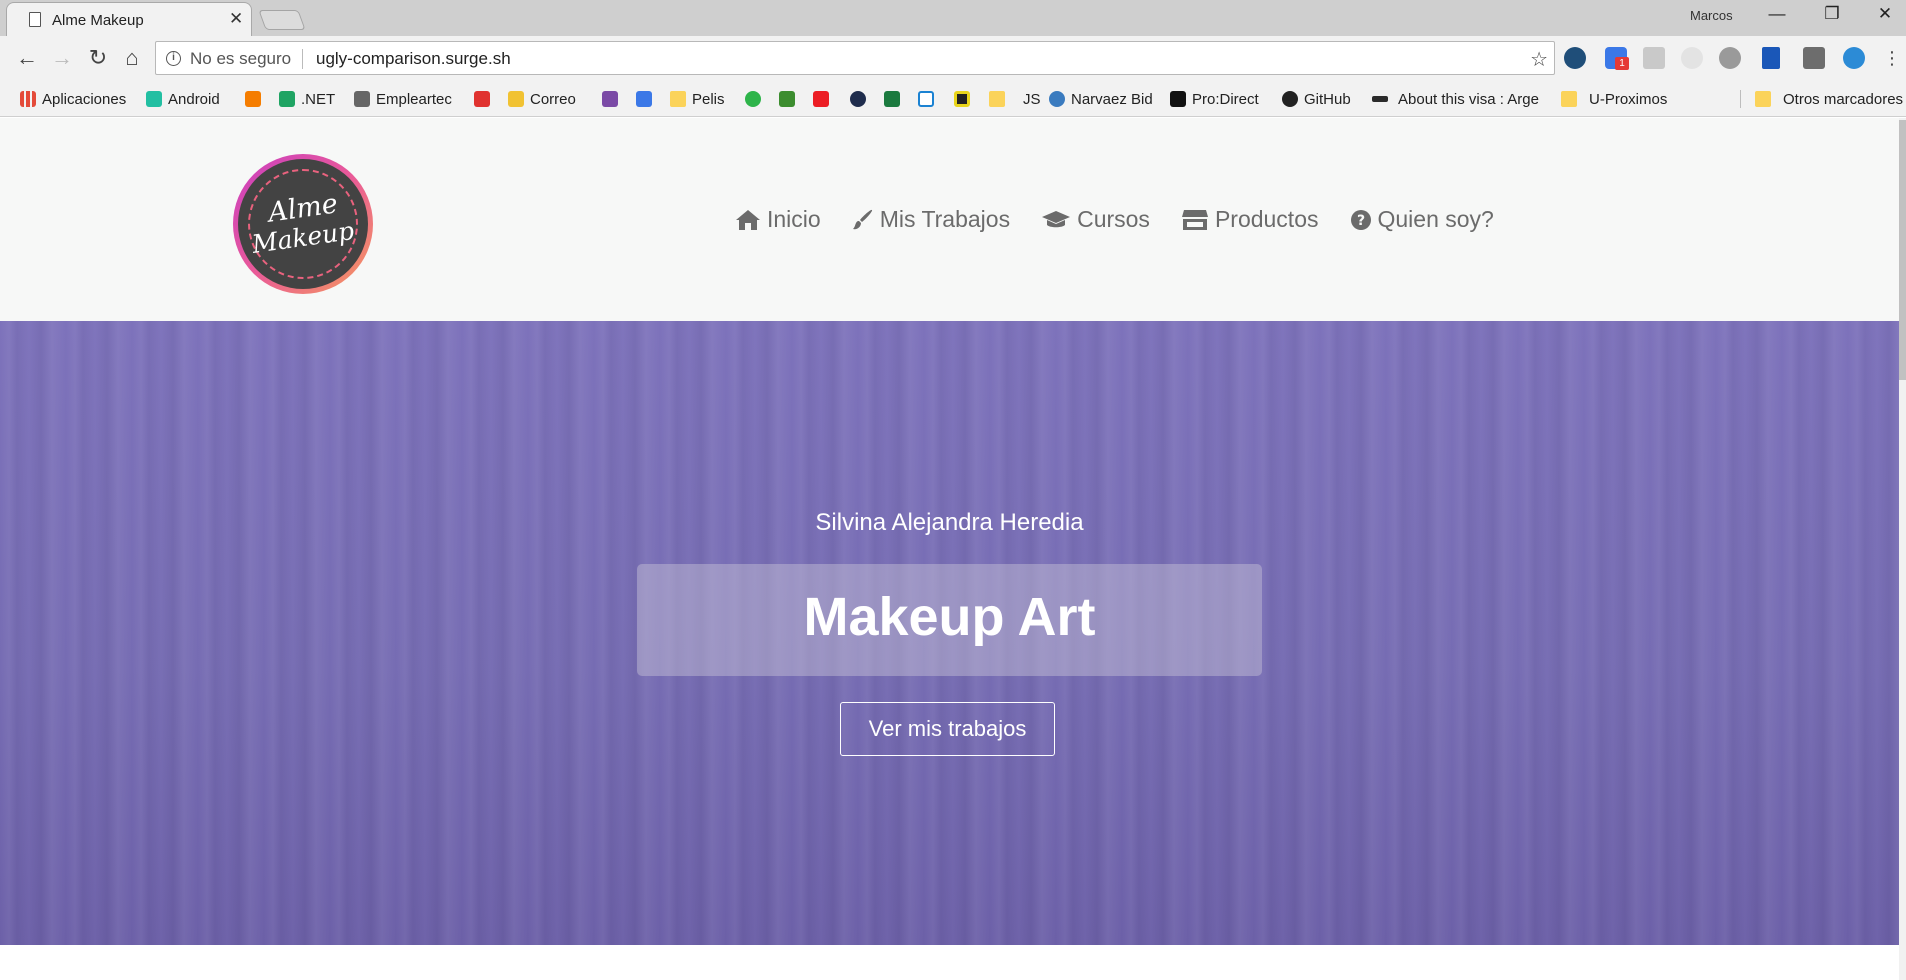  Describe the element at coordinates (1290, 99) in the screenshot. I see `github-icon` at that location.